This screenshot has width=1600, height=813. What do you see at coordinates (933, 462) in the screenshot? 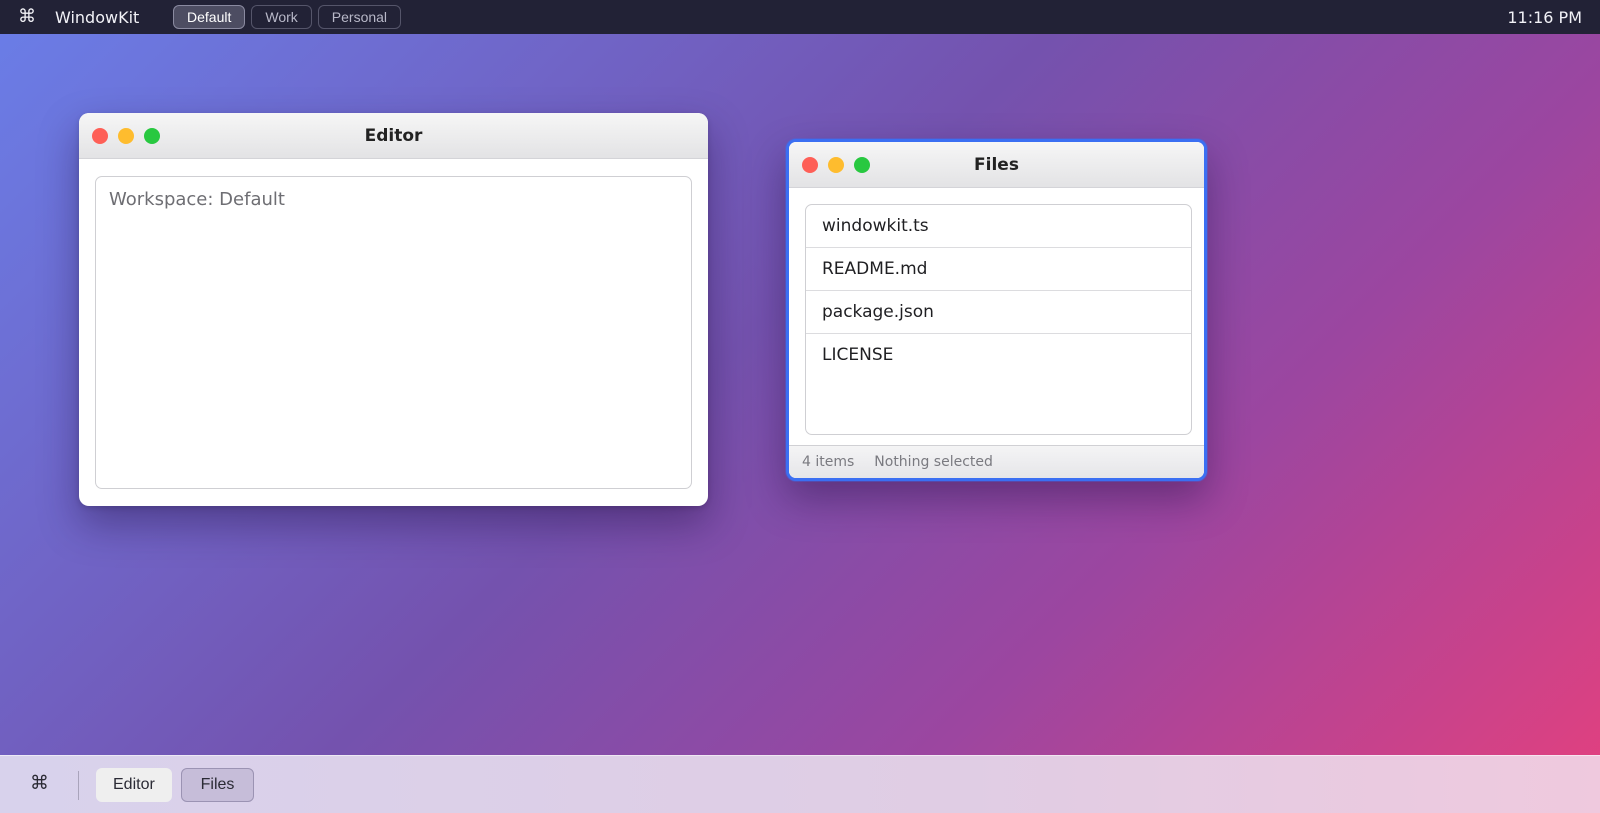
I see `selection-status: Nothing selected` at bounding box center [933, 462].